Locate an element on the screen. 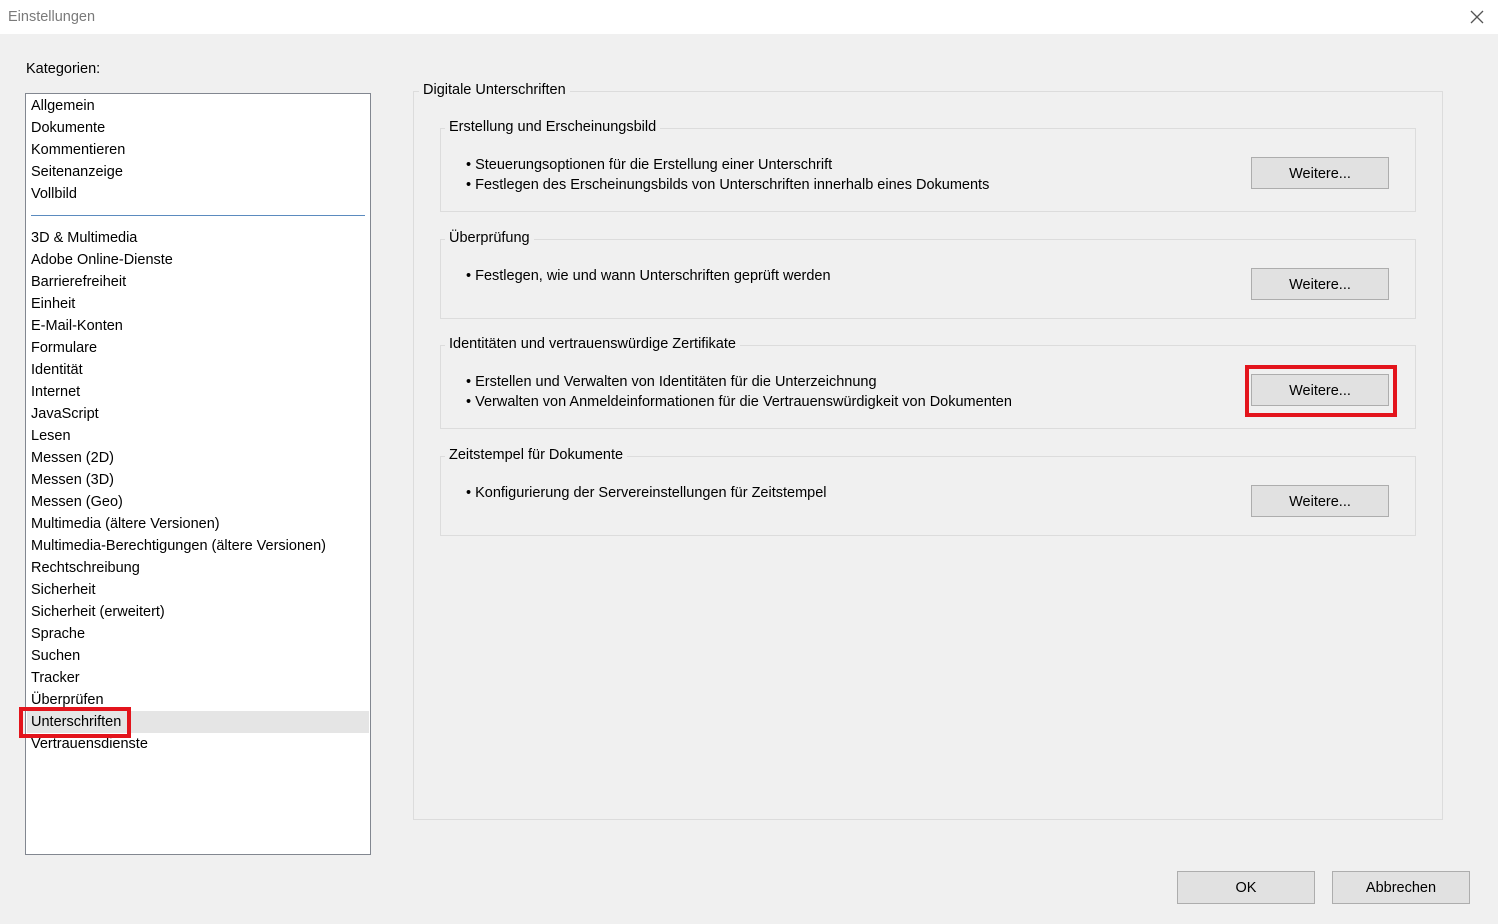  category-item-unterschriften: Unterschriften is located at coordinates (198, 722).